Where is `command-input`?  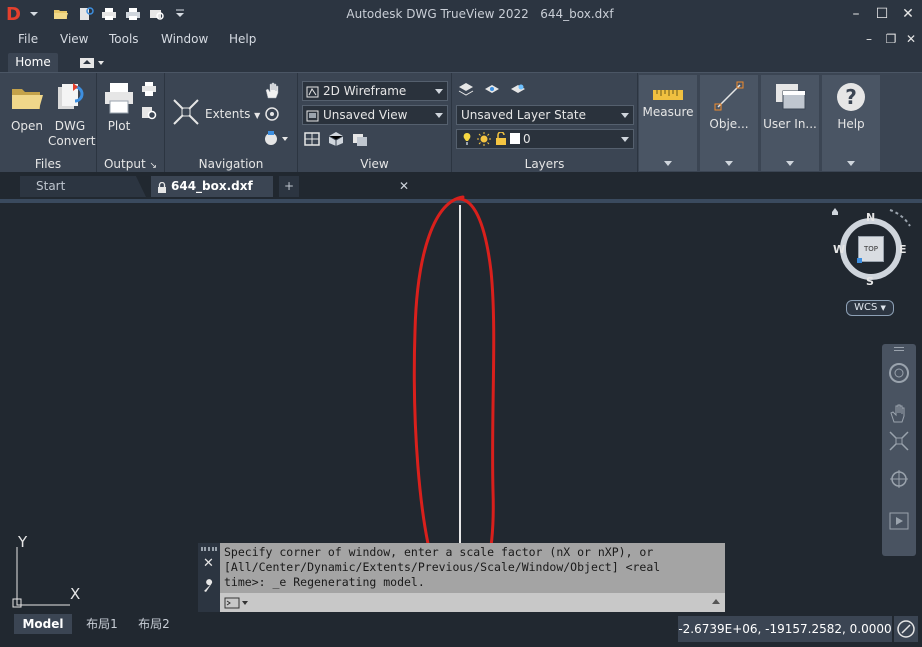
command-input is located at coordinates (480, 603).